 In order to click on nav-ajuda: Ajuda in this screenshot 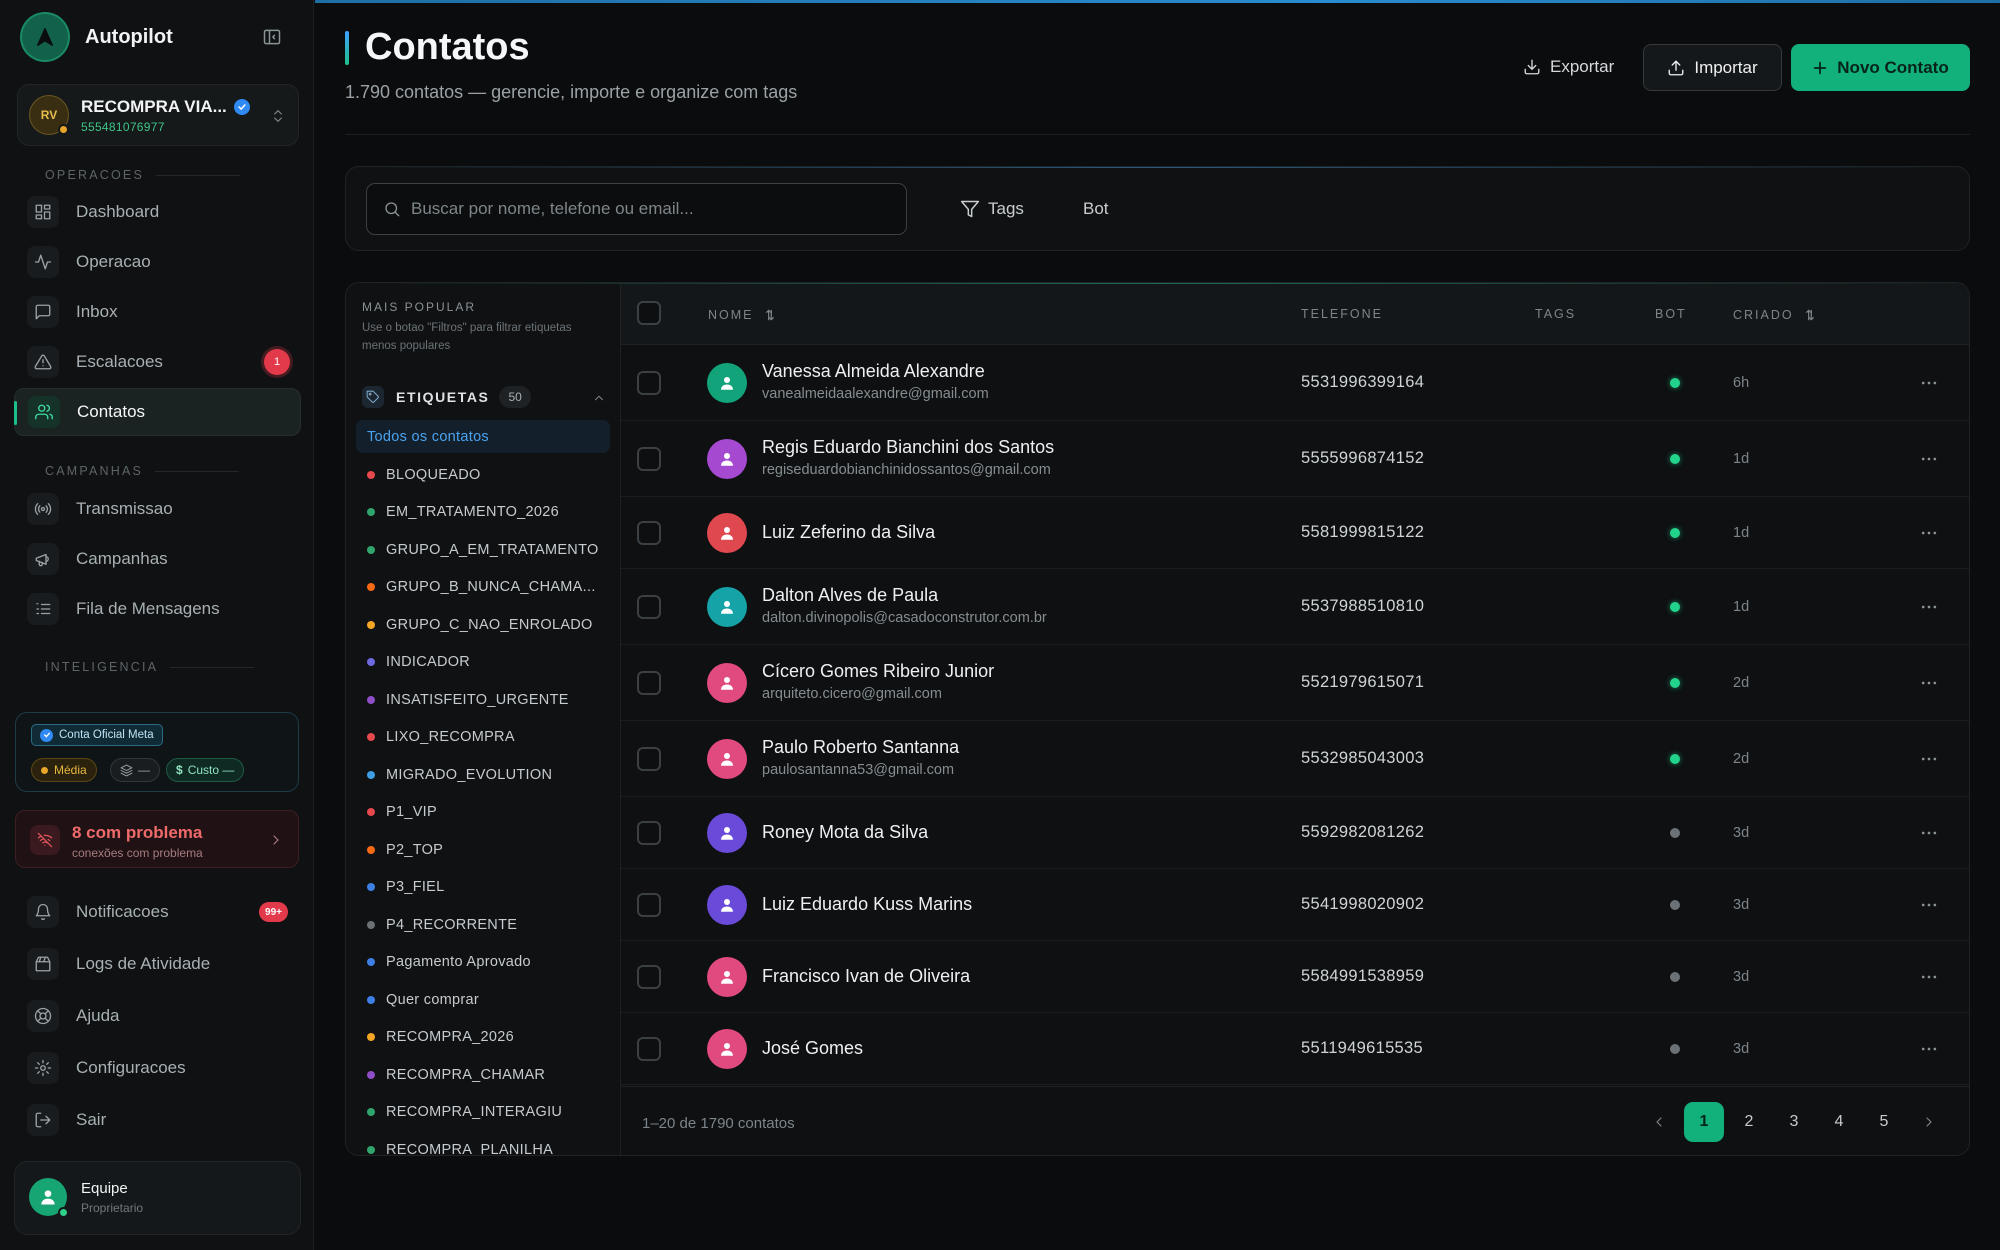, I will do `click(157, 1016)`.